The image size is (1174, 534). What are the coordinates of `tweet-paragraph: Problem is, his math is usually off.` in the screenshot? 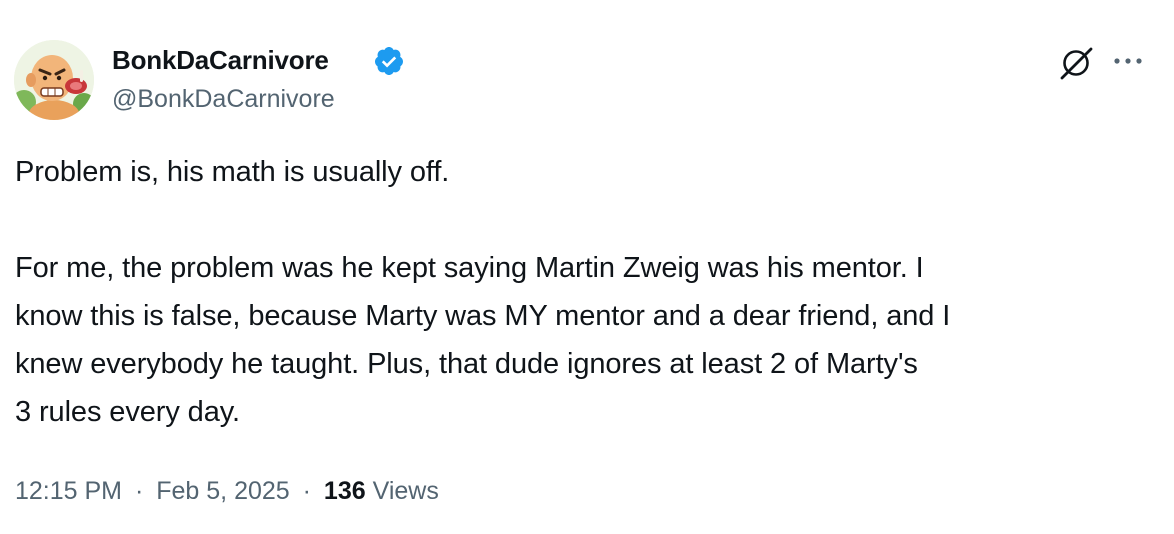 It's located at (232, 172).